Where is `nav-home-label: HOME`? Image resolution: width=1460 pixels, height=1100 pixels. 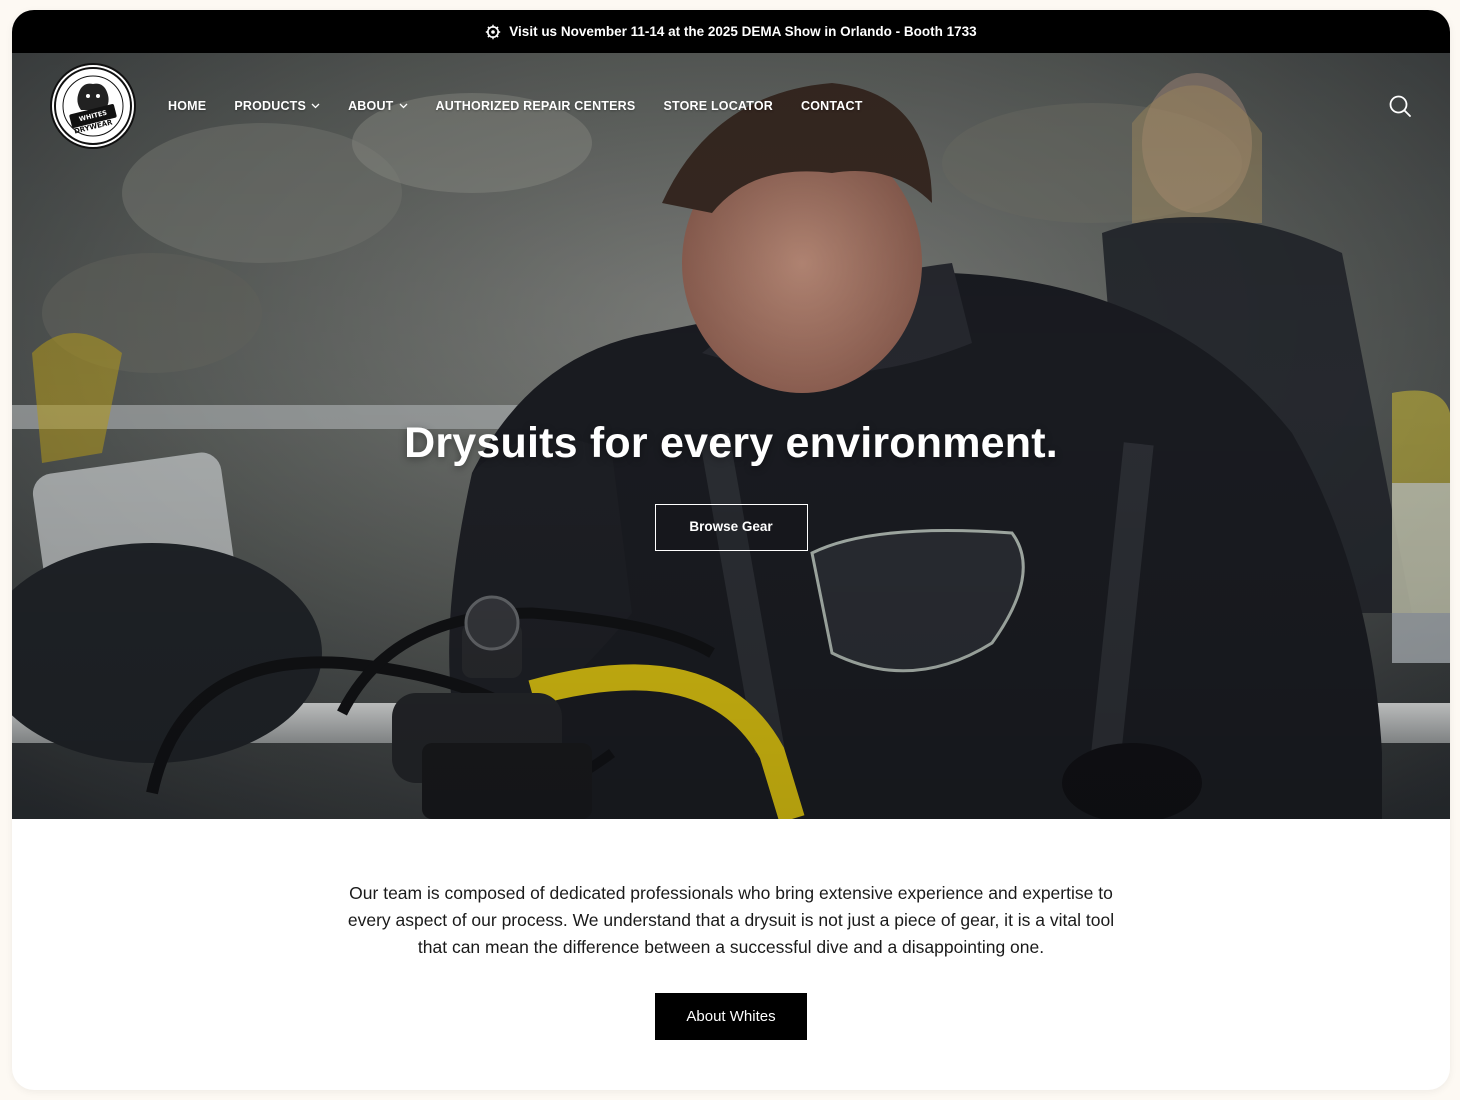 nav-home-label: HOME is located at coordinates (187, 106).